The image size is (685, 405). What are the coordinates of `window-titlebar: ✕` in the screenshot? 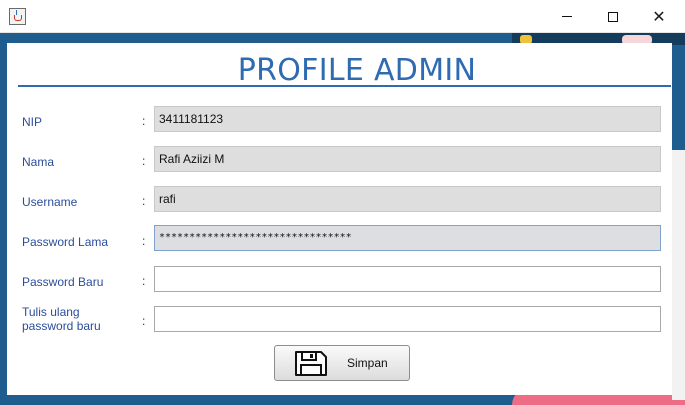 It's located at (342, 16).